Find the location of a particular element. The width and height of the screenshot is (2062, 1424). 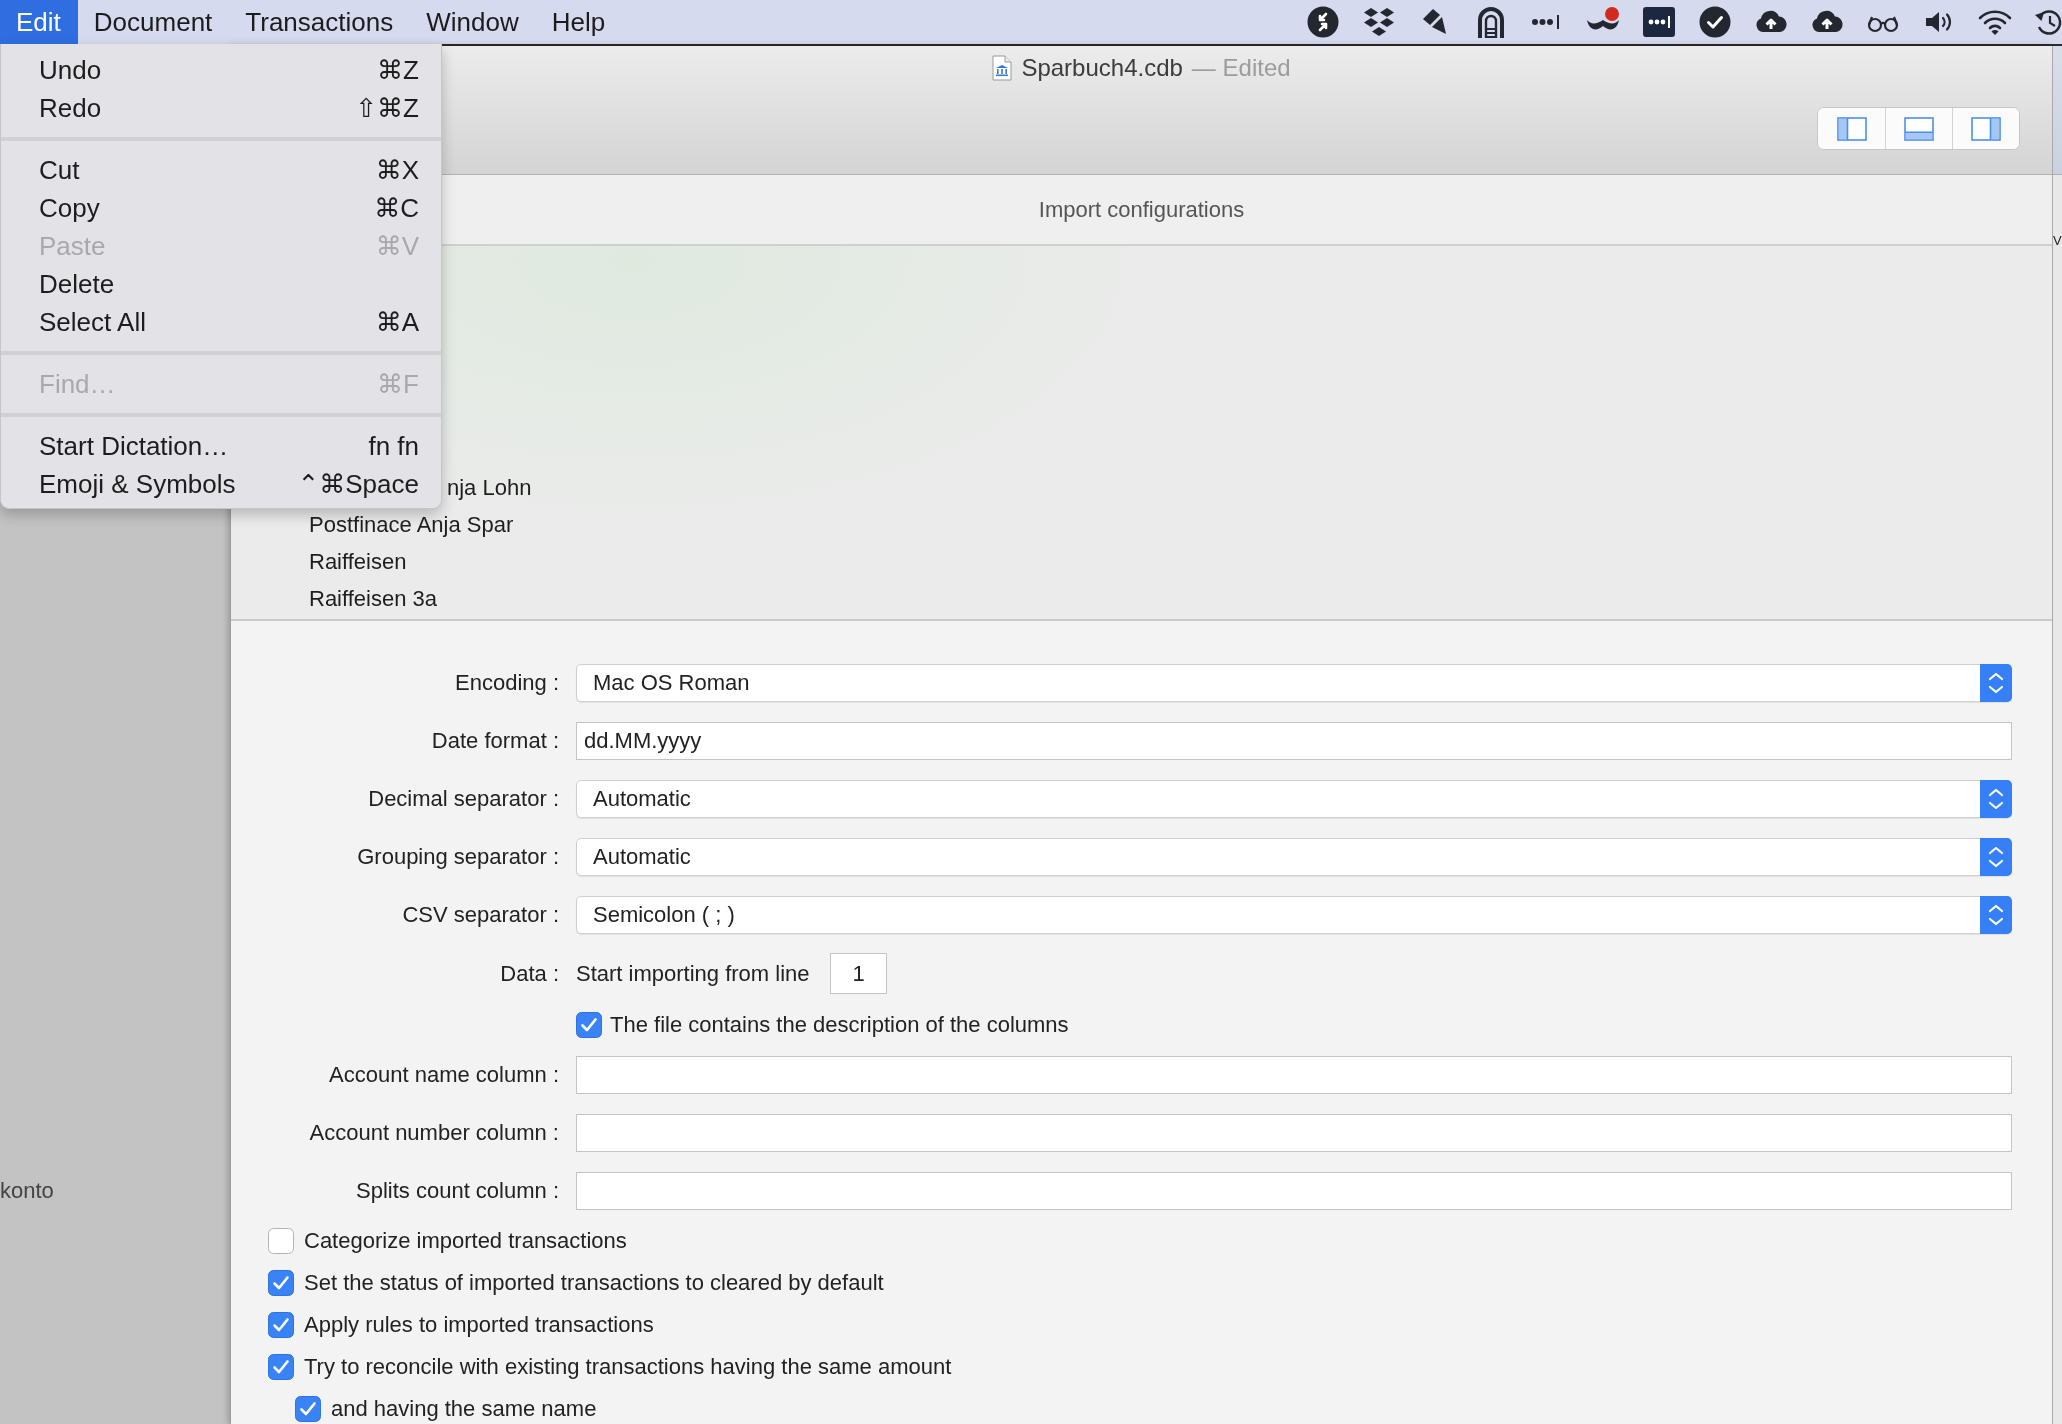

bottom-panel-icon is located at coordinates (1919, 128).